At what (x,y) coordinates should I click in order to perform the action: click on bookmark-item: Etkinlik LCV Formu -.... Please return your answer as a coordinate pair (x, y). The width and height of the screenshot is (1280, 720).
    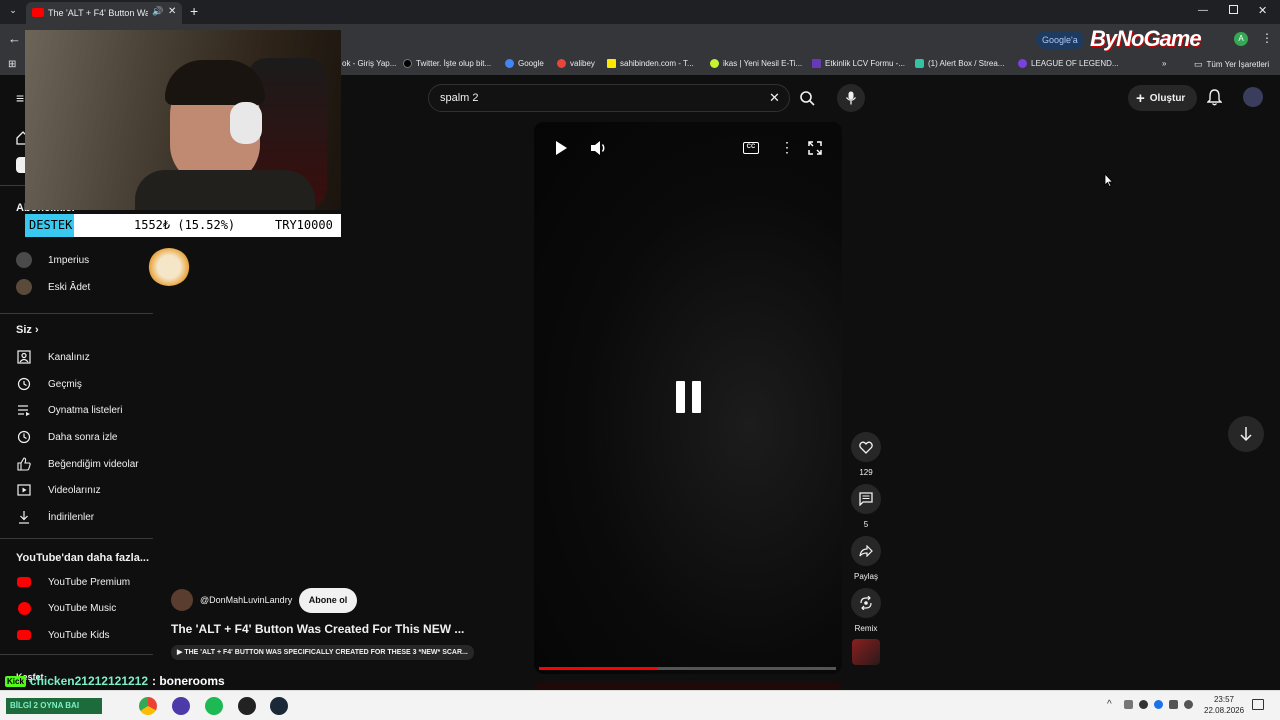
    Looking at the image, I should click on (858, 63).